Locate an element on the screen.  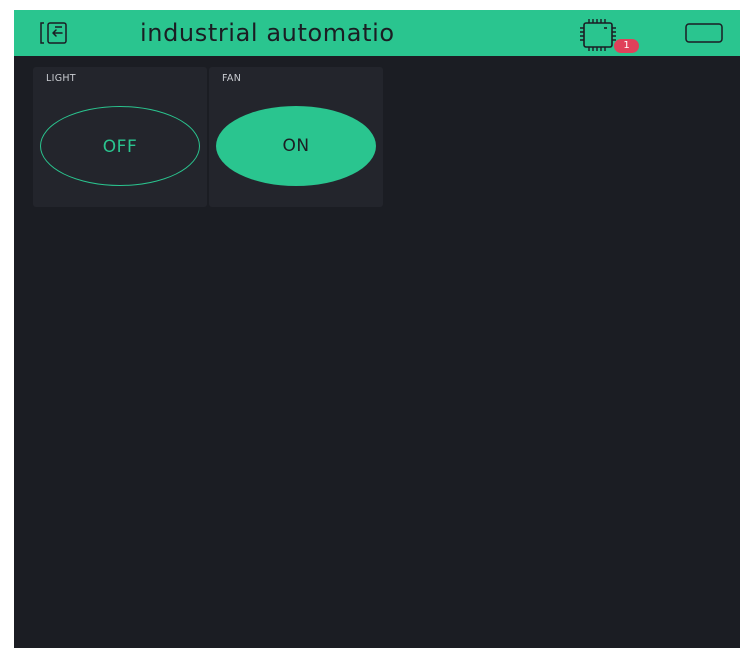
app-header: industrial automatio 1 is located at coordinates (377, 33).